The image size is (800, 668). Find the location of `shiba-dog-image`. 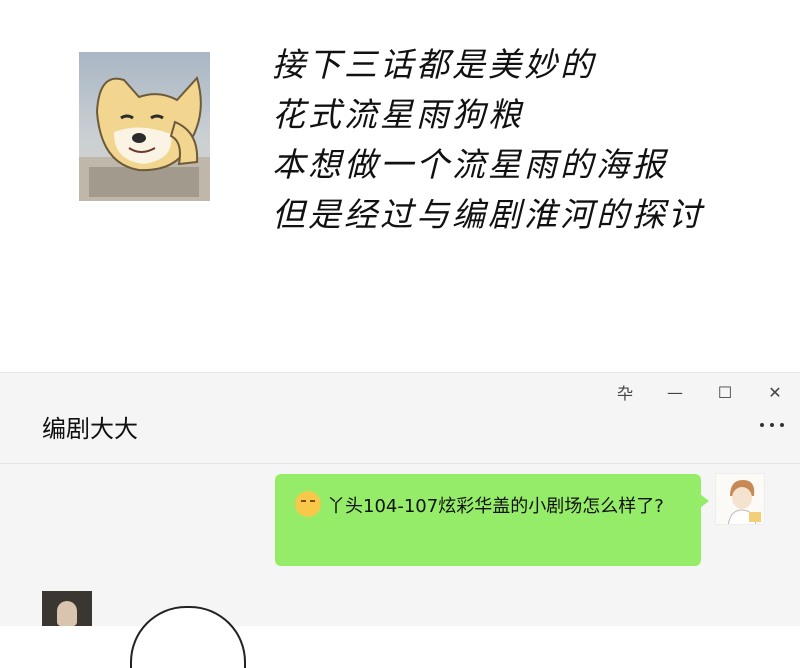

shiba-dog-image is located at coordinates (144, 126).